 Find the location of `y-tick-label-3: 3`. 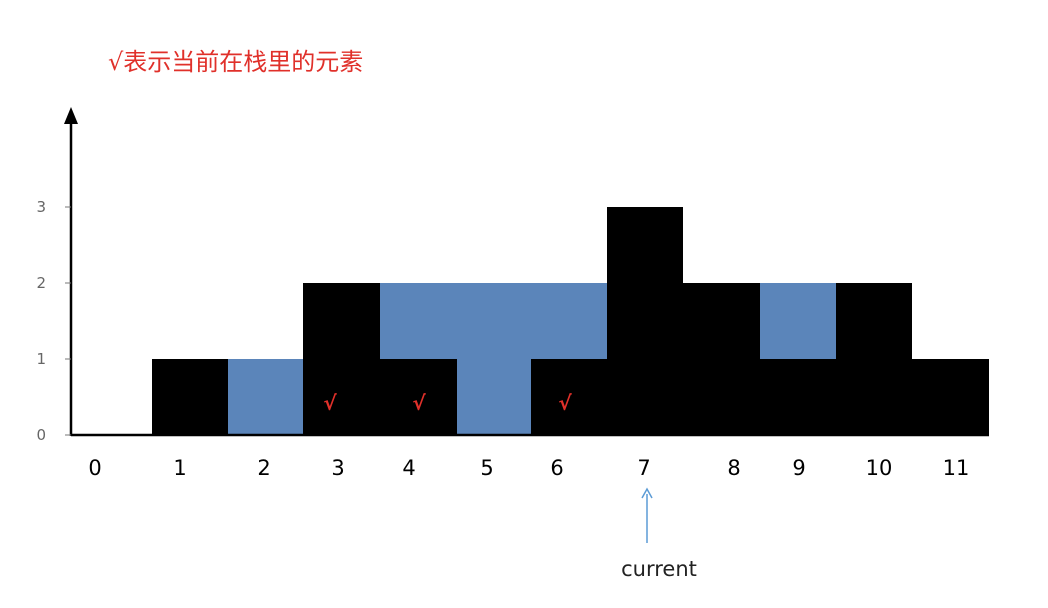

y-tick-label-3: 3 is located at coordinates (41, 207).